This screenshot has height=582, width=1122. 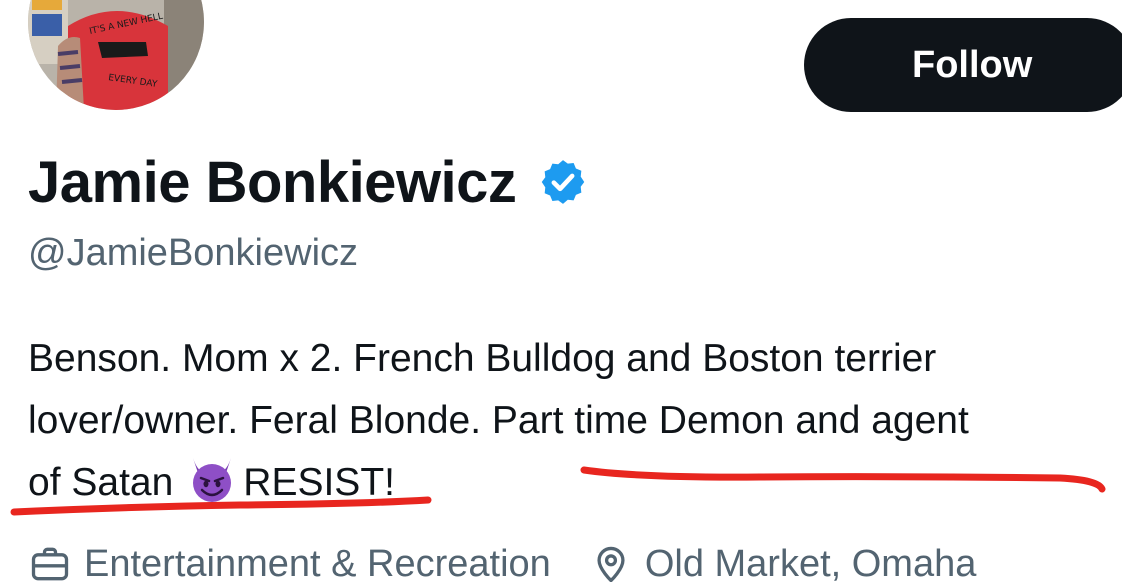 What do you see at coordinates (193, 253) in the screenshot?
I see `handle: @JamieBonkiewicz` at bounding box center [193, 253].